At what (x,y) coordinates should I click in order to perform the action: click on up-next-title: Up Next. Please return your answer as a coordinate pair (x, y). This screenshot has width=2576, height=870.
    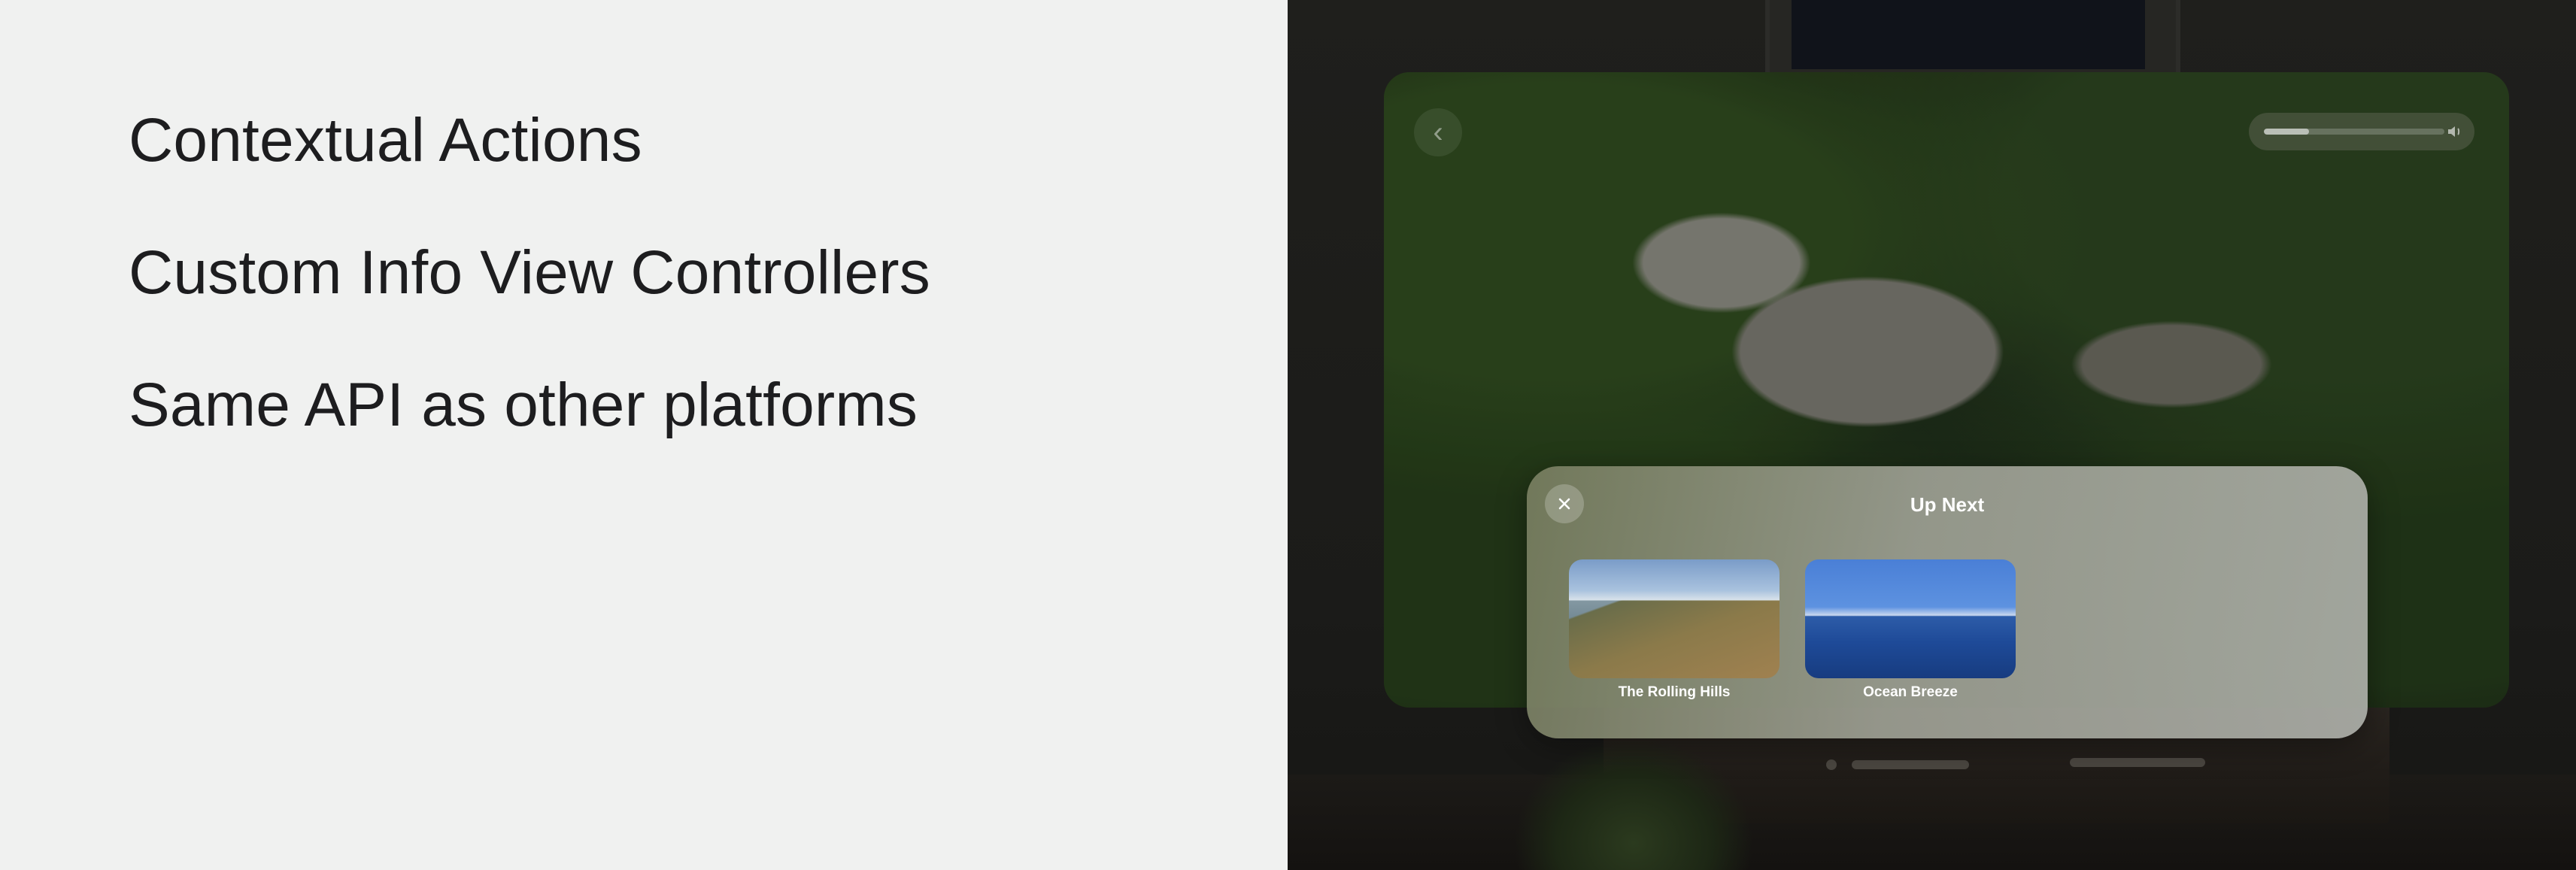
    Looking at the image, I should click on (1948, 504).